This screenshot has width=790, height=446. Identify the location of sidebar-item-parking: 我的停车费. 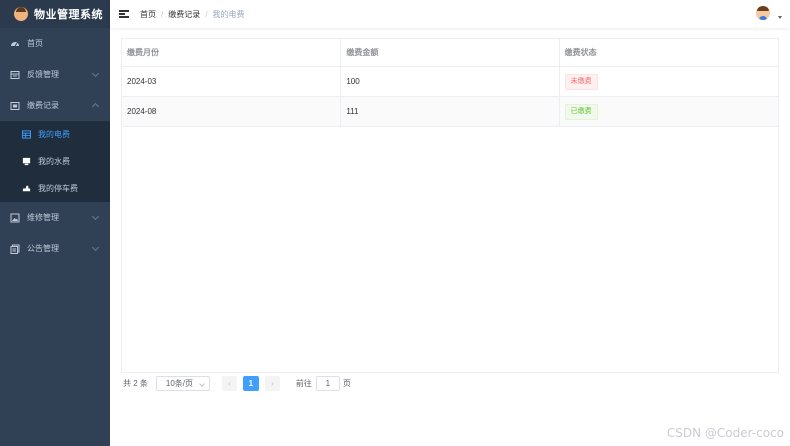
(55, 188).